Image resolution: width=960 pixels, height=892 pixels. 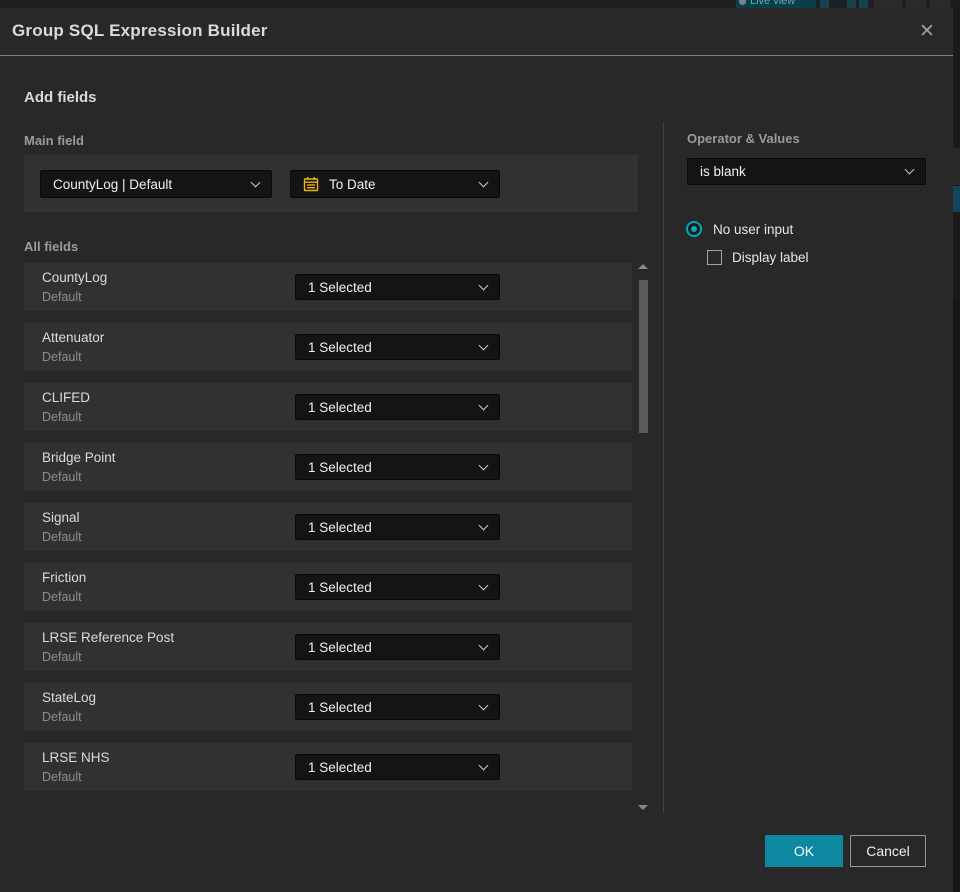 I want to click on live-view-button-partial: Live view, so click(x=776, y=4).